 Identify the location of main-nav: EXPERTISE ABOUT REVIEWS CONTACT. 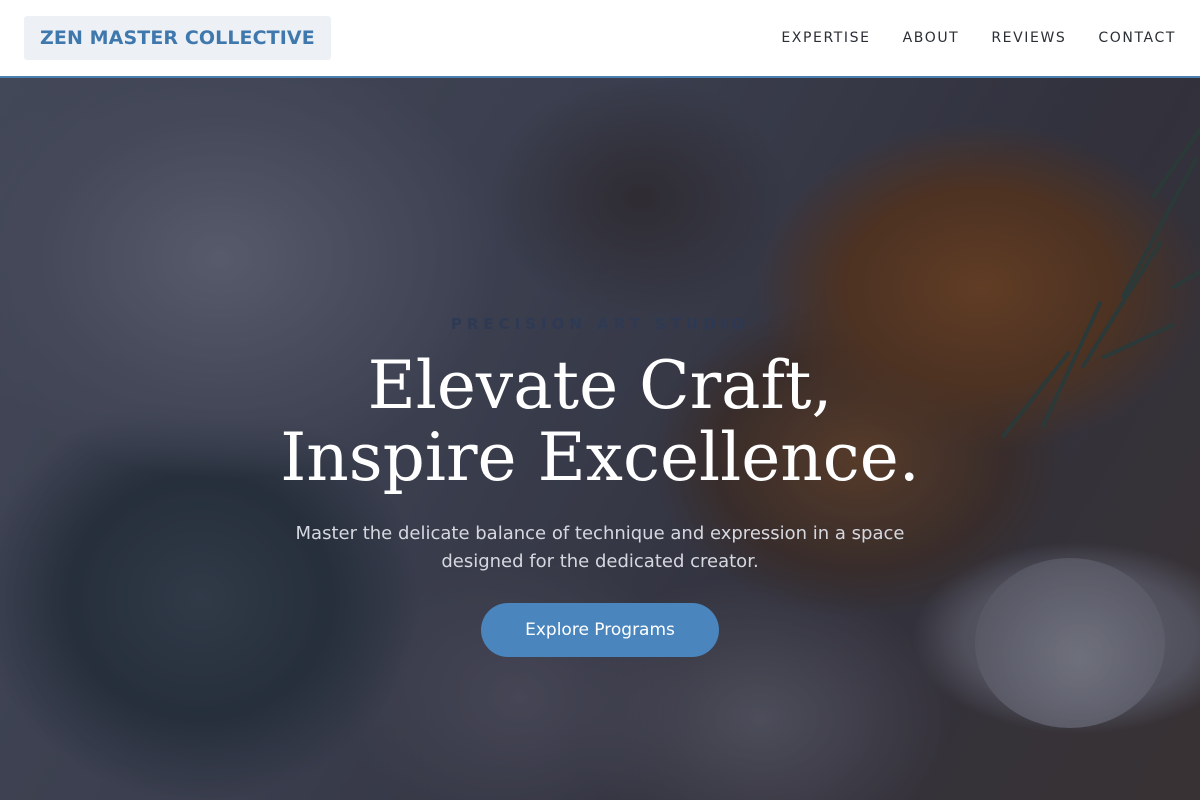
(978, 38).